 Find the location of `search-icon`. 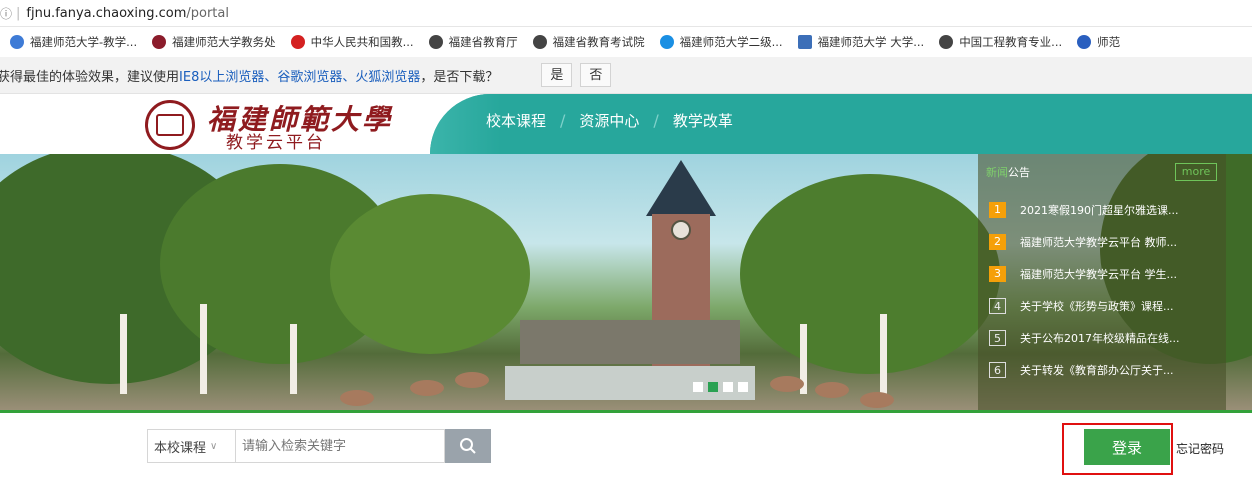

search-icon is located at coordinates (468, 446).